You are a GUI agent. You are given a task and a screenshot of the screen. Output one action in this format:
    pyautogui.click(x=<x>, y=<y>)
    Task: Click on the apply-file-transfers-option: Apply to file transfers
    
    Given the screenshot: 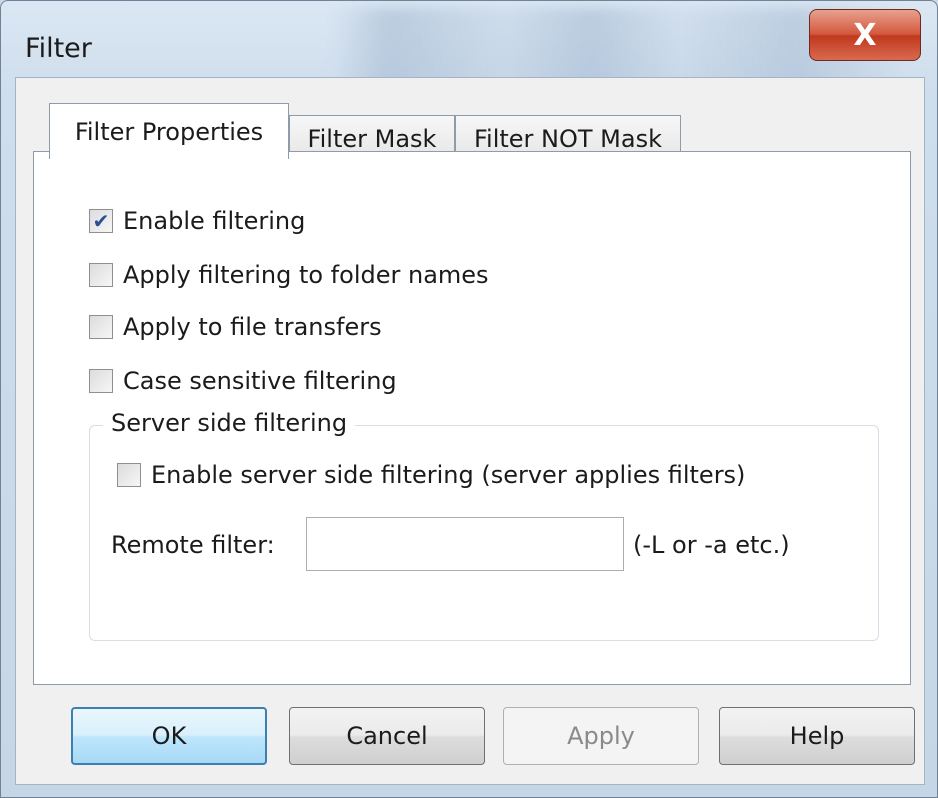 What is the action you would take?
    pyautogui.click(x=235, y=327)
    